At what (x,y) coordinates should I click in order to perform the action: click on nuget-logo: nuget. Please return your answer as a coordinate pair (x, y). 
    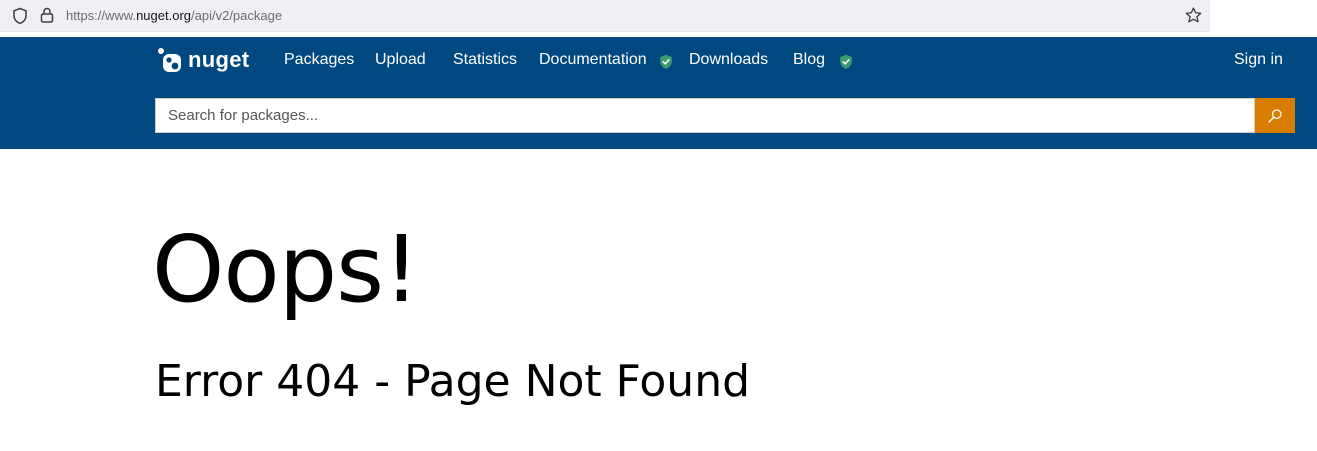
    Looking at the image, I should click on (203, 60).